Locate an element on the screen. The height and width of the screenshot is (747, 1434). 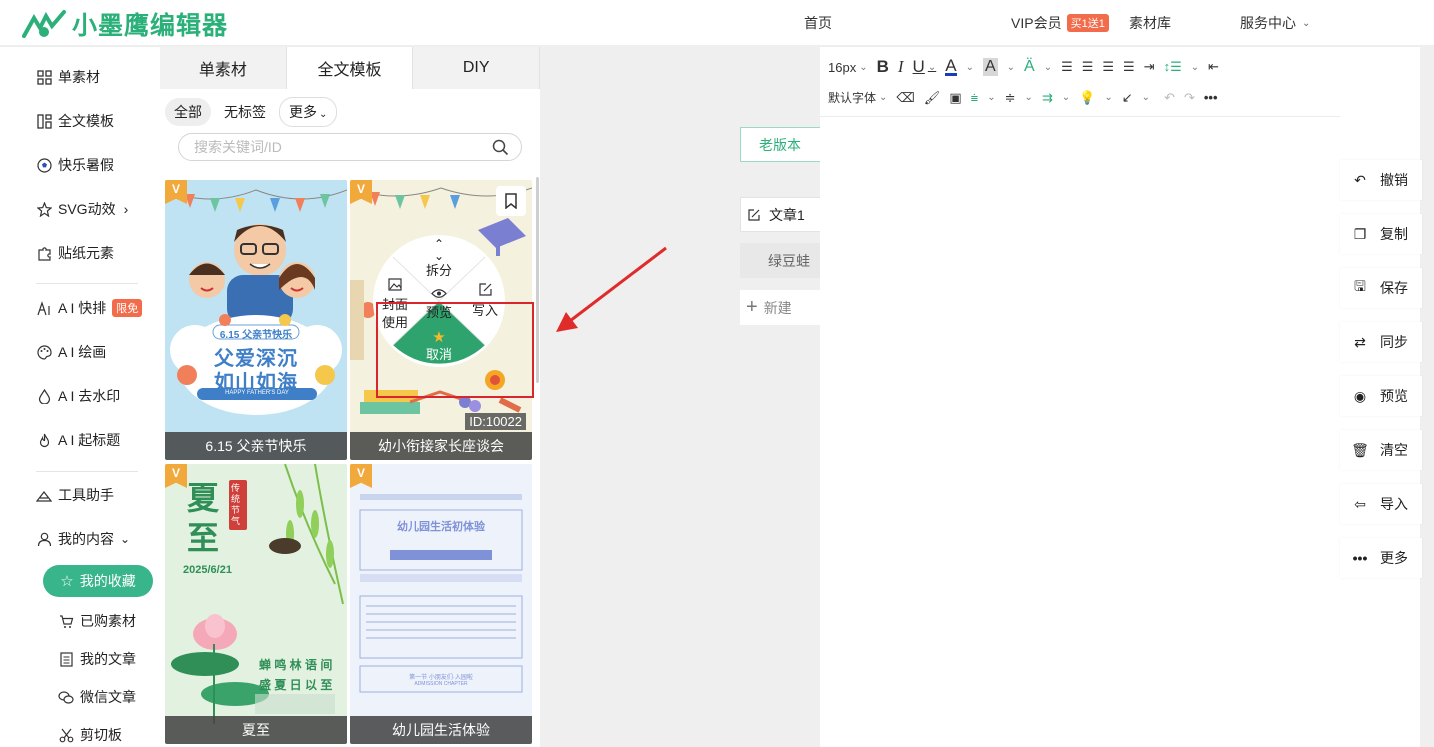
filter-more: 更多 ⌄ is located at coordinates (308, 112).